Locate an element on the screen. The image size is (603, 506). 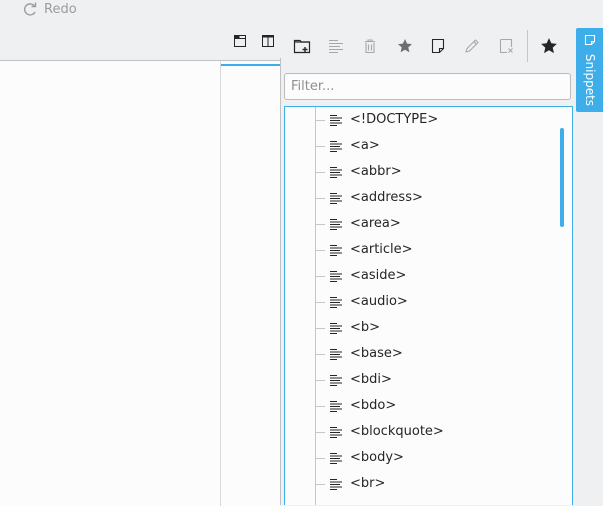
filter-input is located at coordinates (427, 86).